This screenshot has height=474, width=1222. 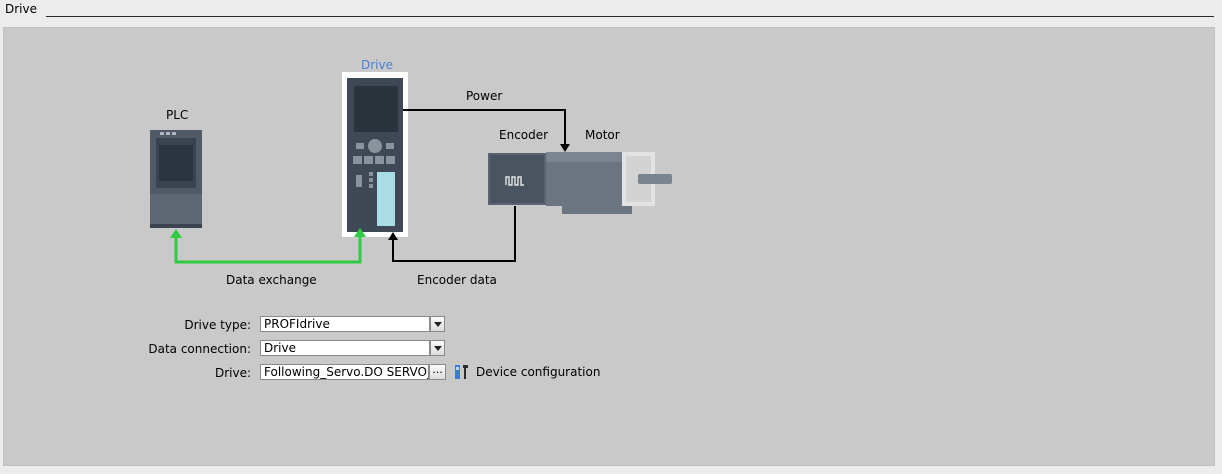 What do you see at coordinates (437, 348) in the screenshot?
I see `data-connection-dropdown-button` at bounding box center [437, 348].